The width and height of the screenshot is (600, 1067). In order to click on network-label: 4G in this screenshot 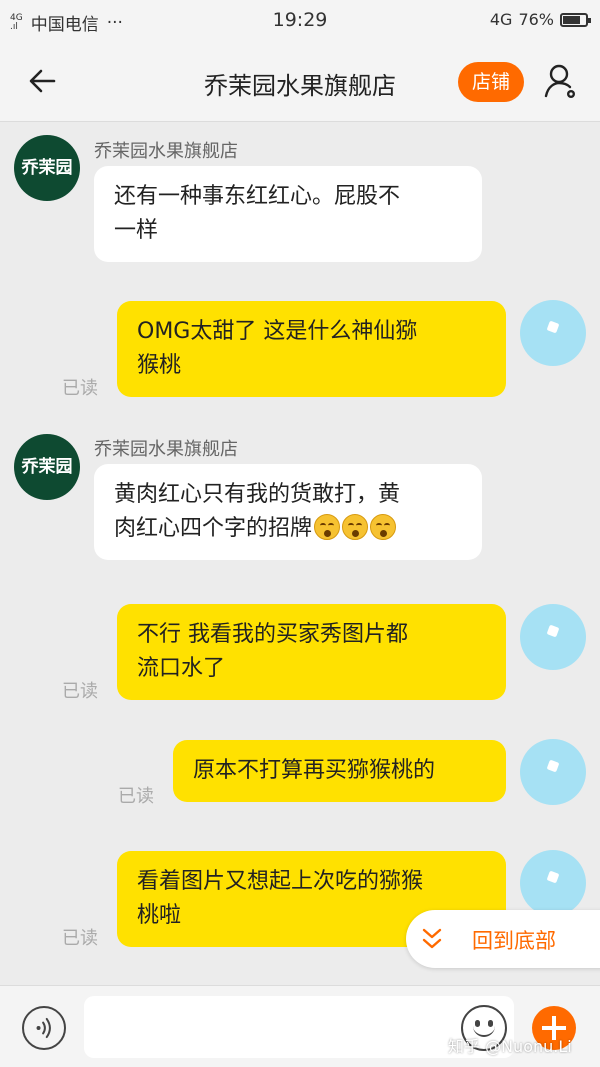, I will do `click(501, 19)`.